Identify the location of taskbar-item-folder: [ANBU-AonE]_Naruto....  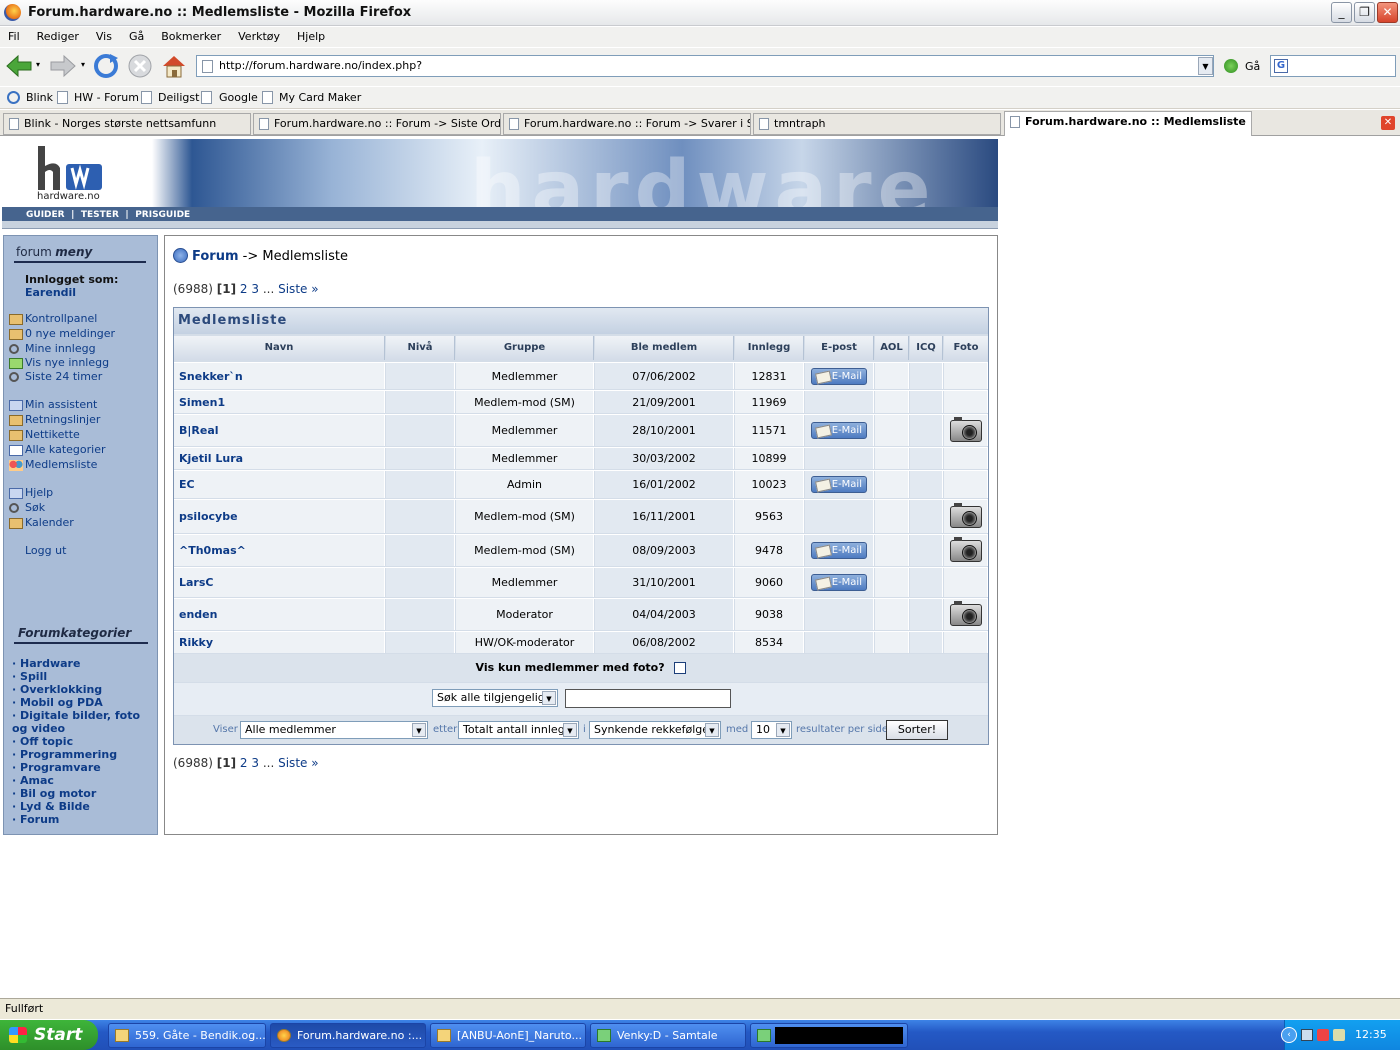
(508, 1035).